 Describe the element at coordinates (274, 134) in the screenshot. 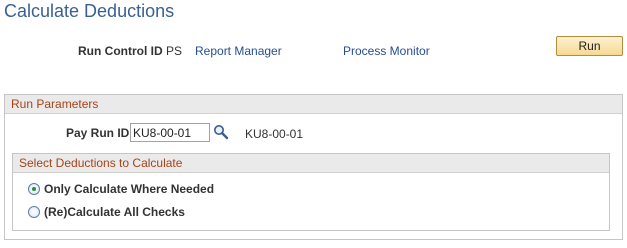

I see `pay-run-description: KU8-00-01` at that location.